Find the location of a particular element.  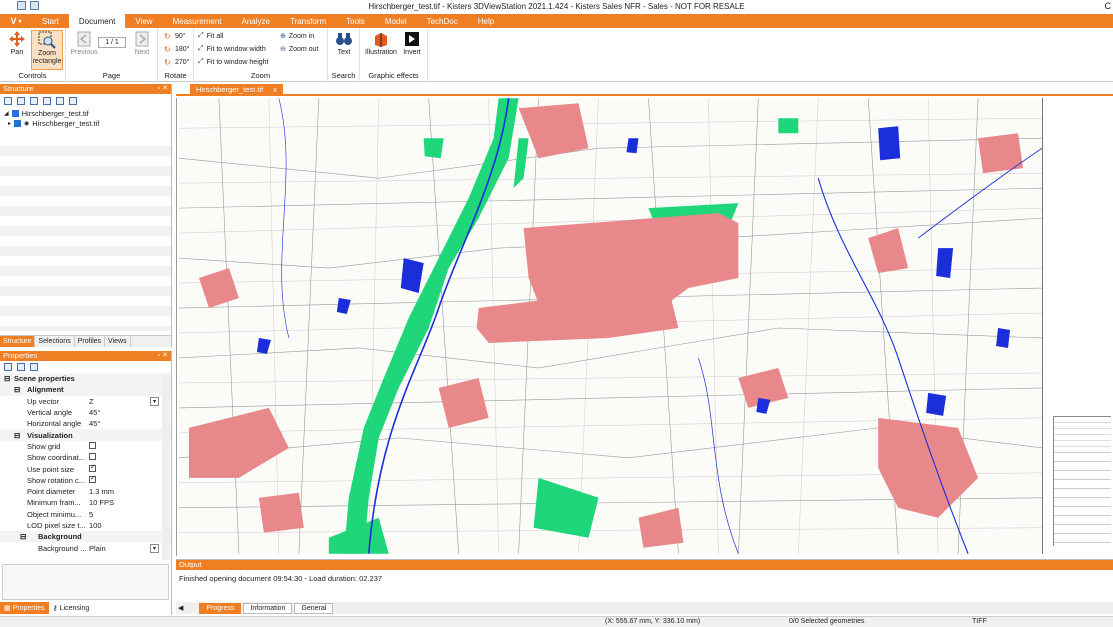

tab-techdoc: TechDoc is located at coordinates (442, 21).